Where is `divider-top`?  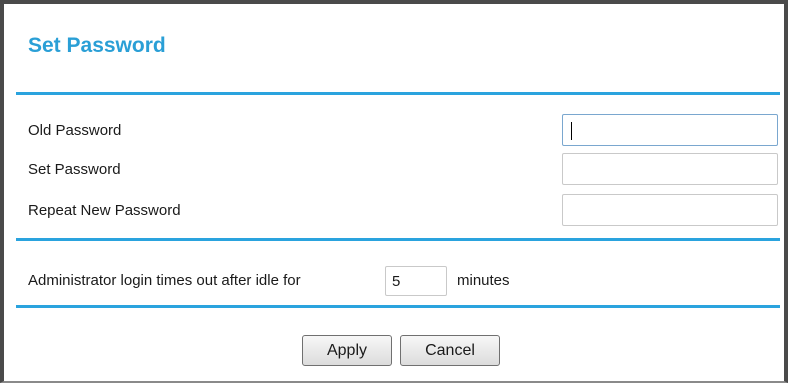 divider-top is located at coordinates (398, 93).